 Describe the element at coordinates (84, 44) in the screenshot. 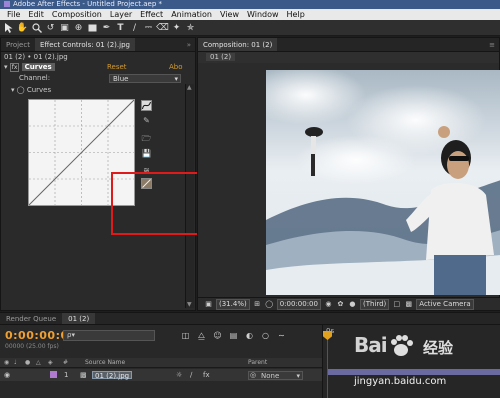

I see `tab-effect-controls: Effect Controls: 01 (2).jpg` at that location.